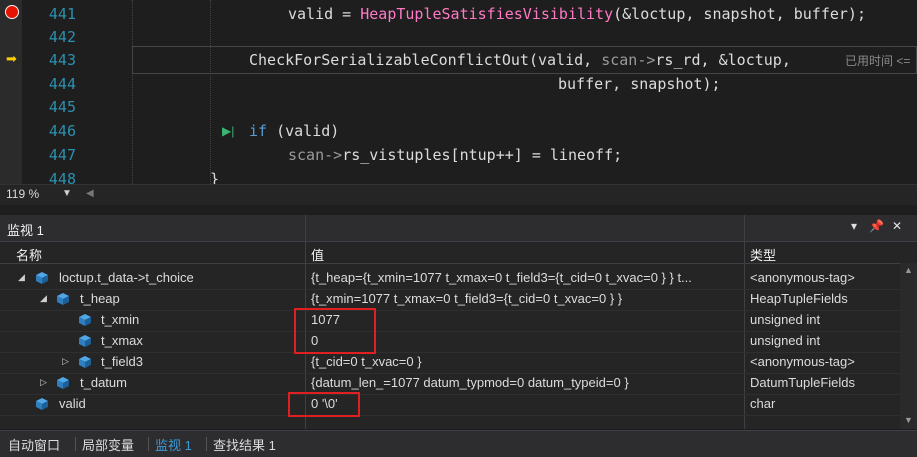 The width and height of the screenshot is (917, 457). Describe the element at coordinates (877, 60) in the screenshot. I see `perf-tip: 已用时间 <=` at that location.